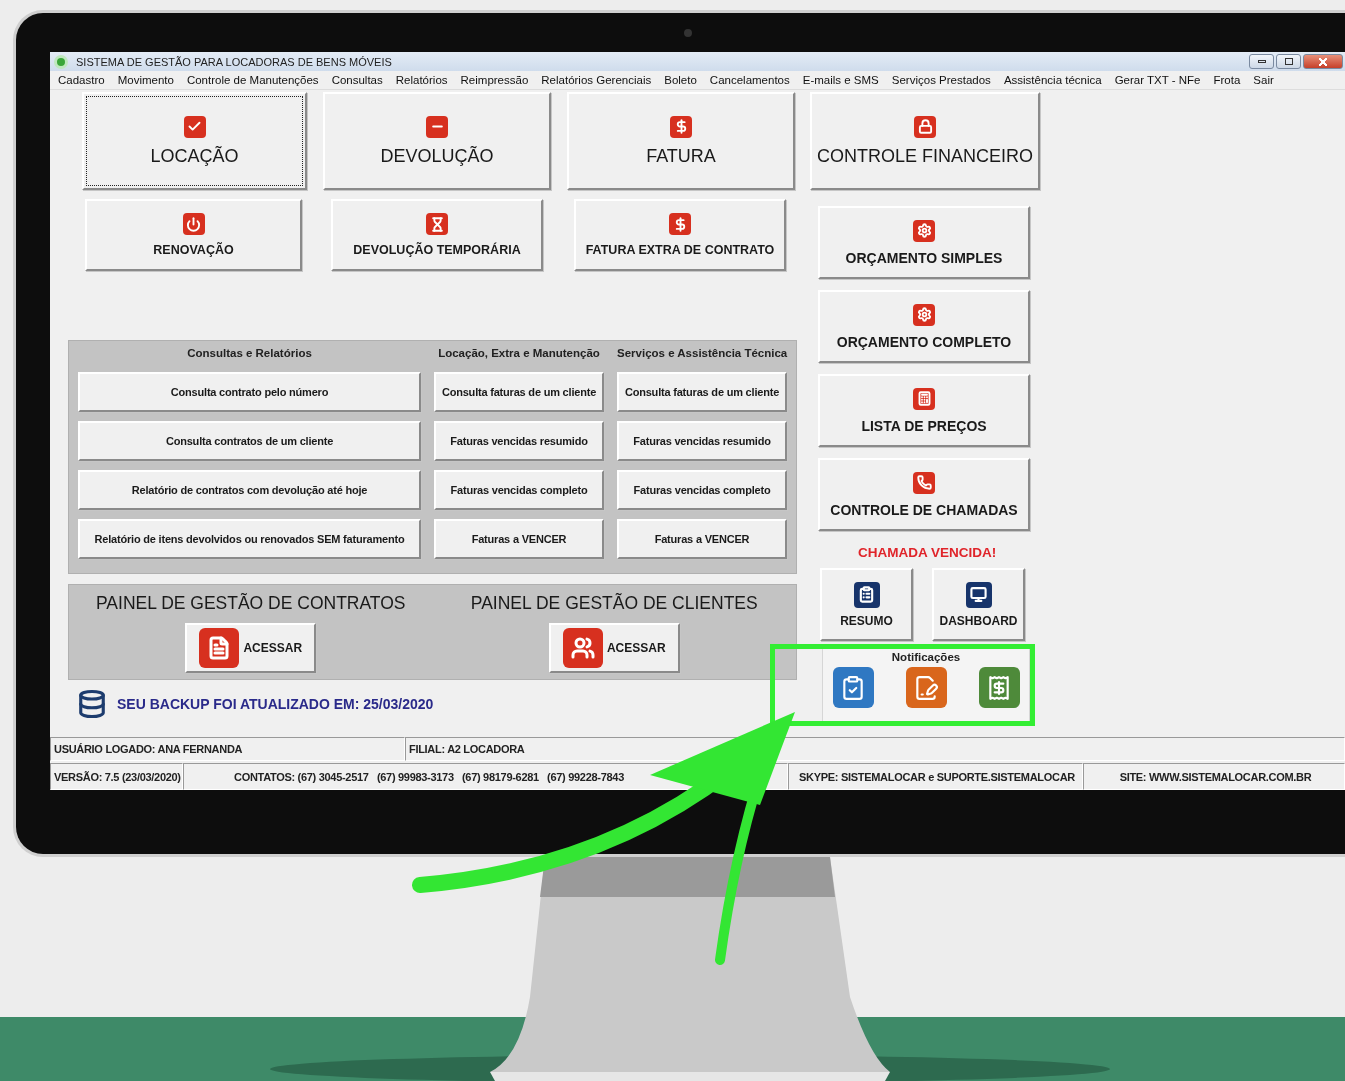 This screenshot has width=1345, height=1081. What do you see at coordinates (935, 776) in the screenshot?
I see `status-cell: SKYPE: SISTEMALOCAR e SUPORTE.SISTEMALOCAR` at bounding box center [935, 776].